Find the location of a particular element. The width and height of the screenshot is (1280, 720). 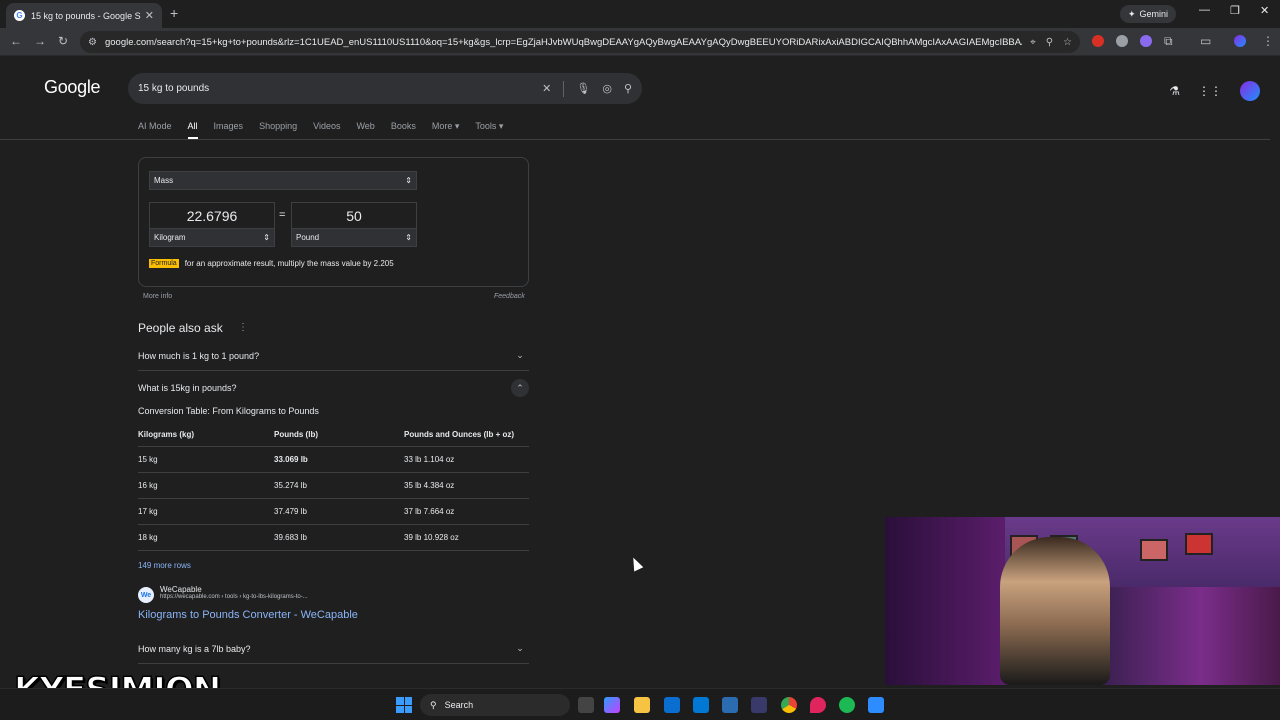

browser-tab: G 15 kg to pounds - Google Search ✕ is located at coordinates (84, 15).